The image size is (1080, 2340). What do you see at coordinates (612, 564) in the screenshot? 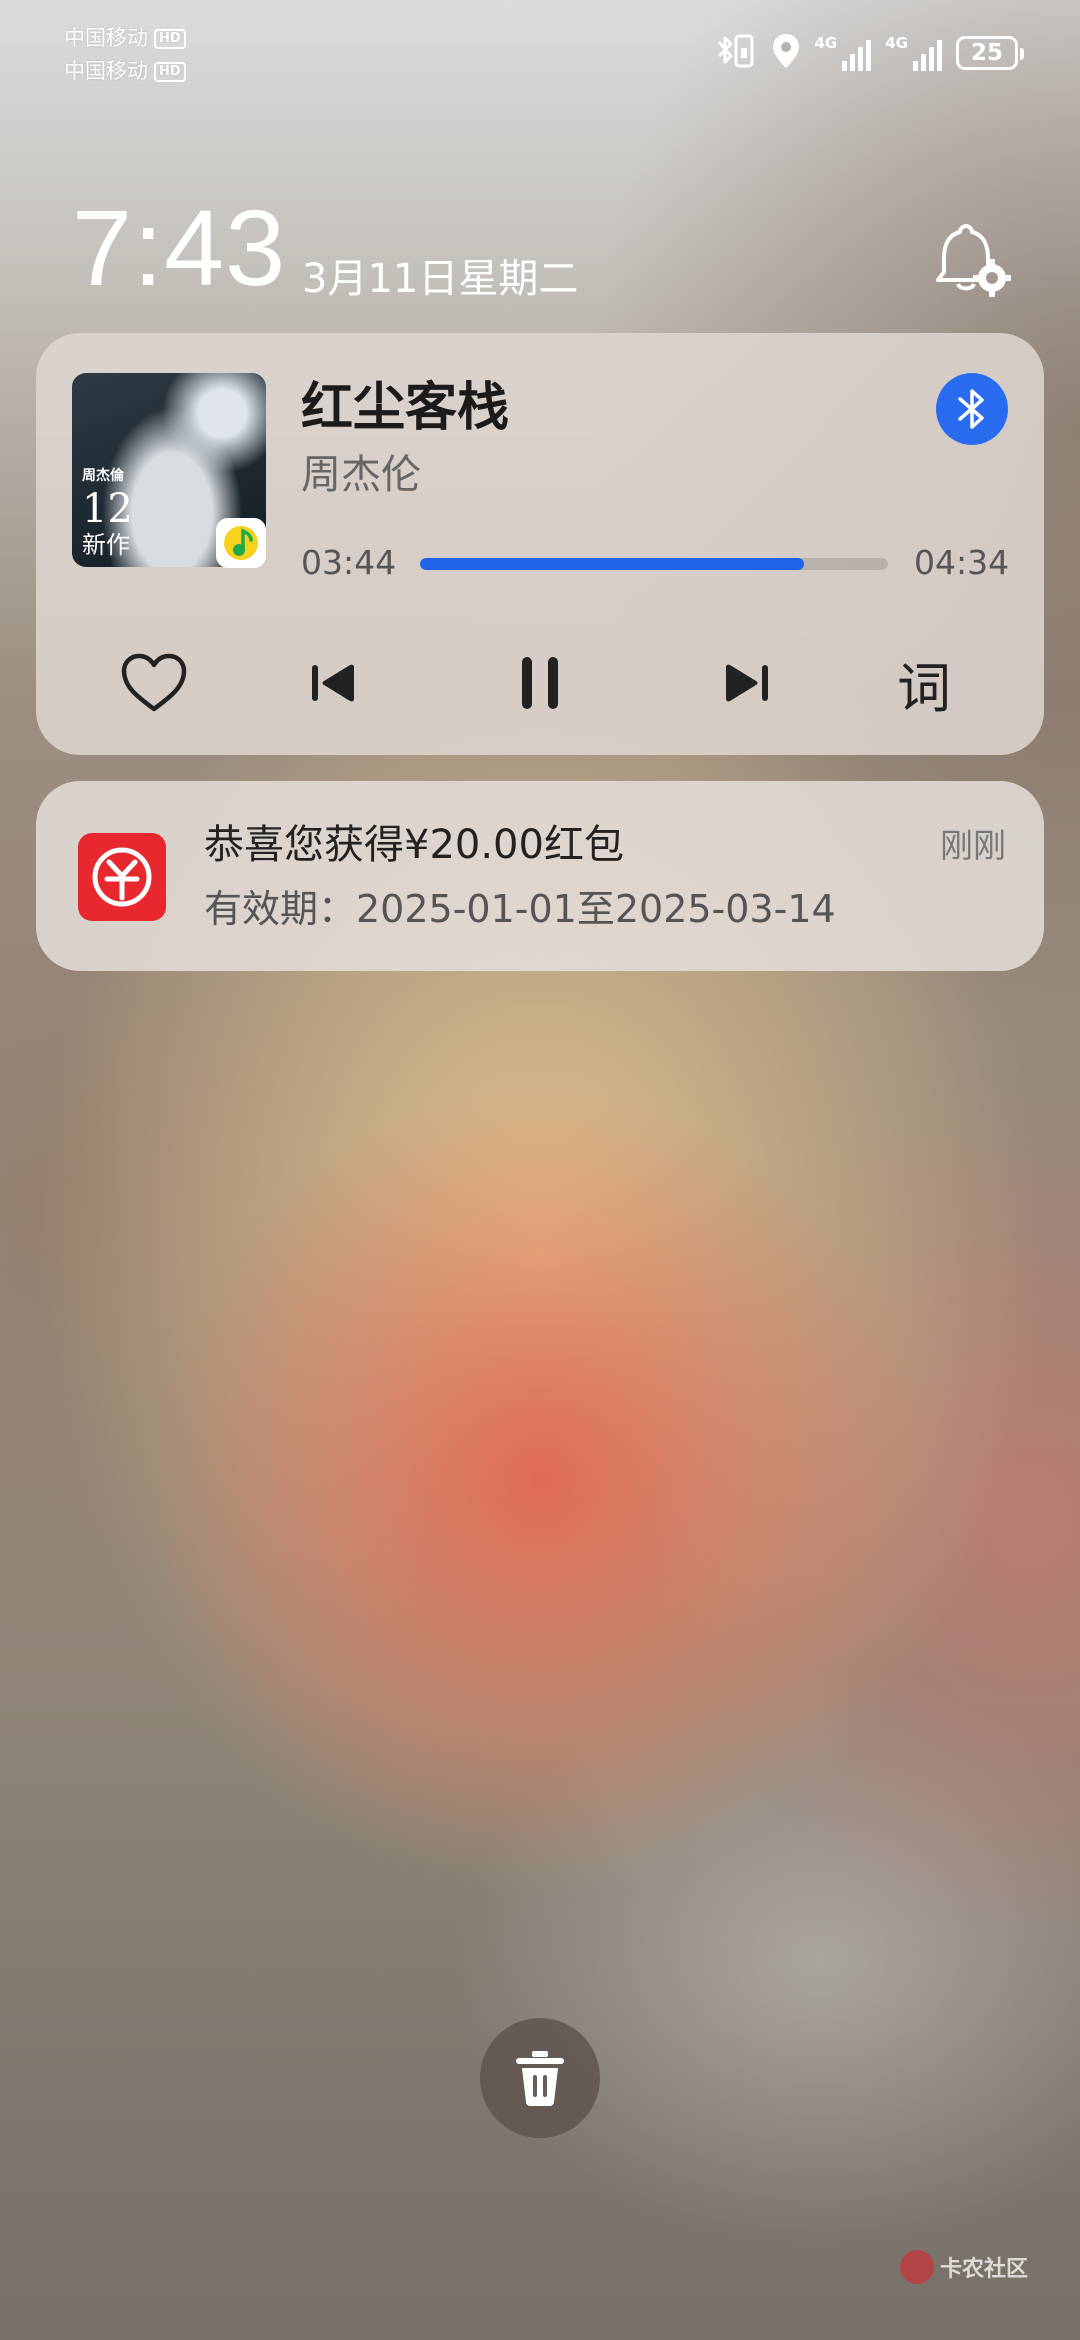
I see `progress-fill` at bounding box center [612, 564].